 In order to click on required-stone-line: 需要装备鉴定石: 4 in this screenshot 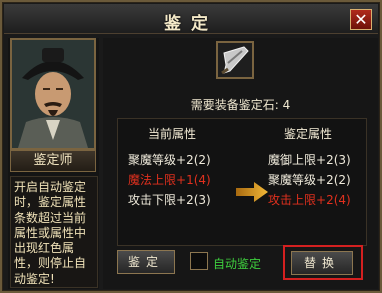, I will do `click(240, 104)`.